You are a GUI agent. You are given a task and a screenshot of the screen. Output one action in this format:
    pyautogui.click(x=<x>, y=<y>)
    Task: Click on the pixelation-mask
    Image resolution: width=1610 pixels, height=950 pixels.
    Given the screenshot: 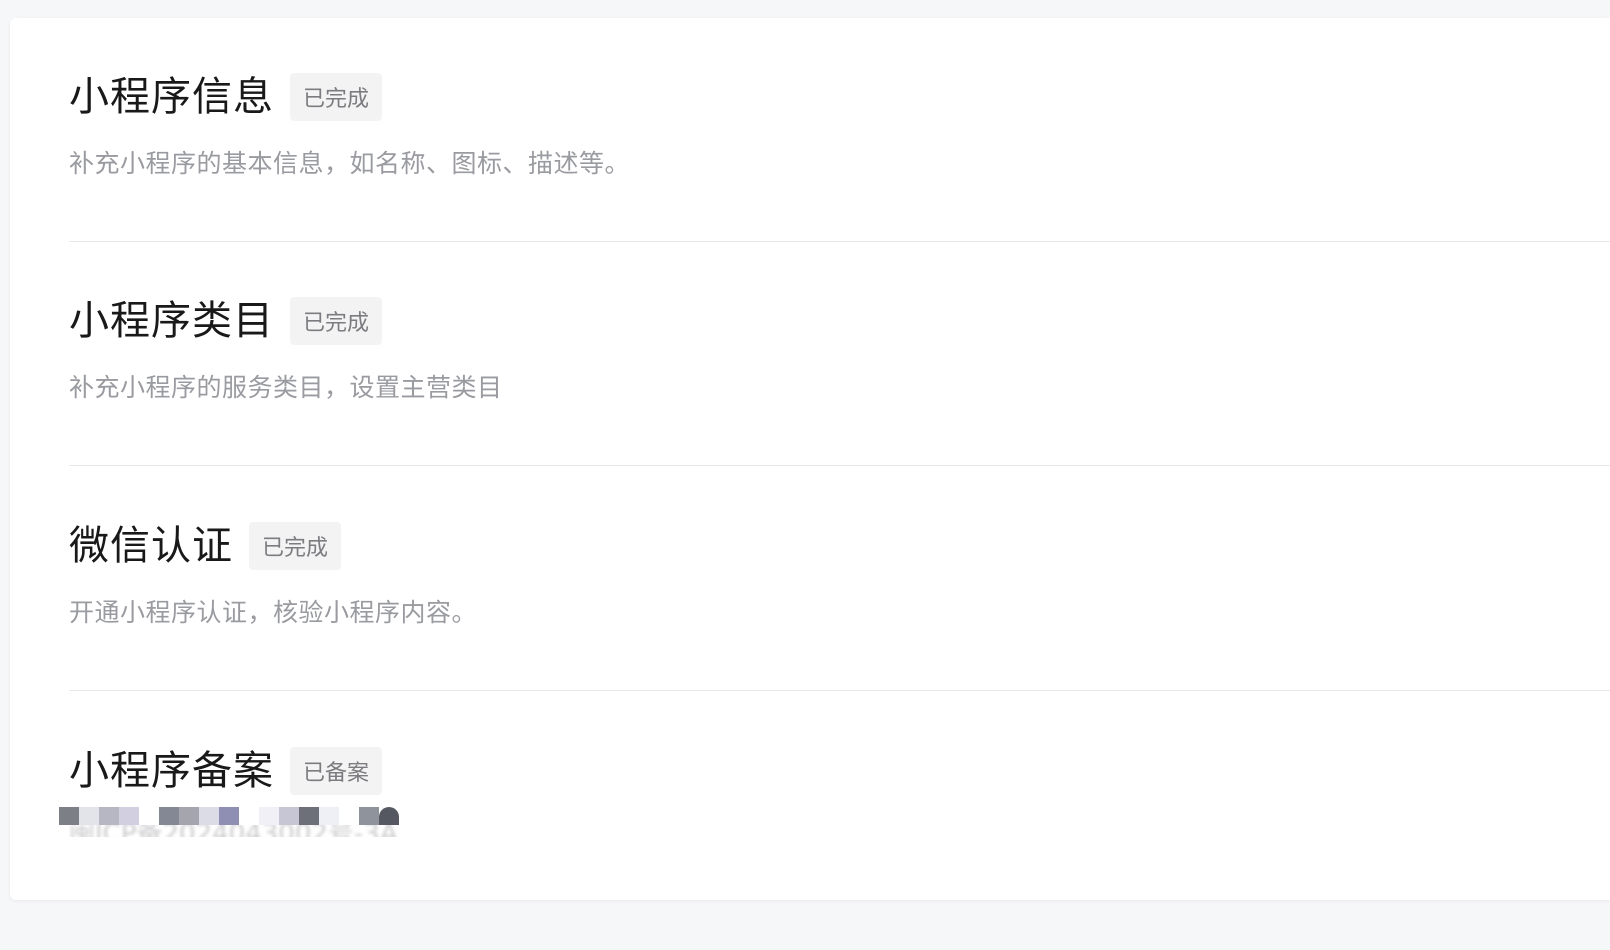 What is the action you would take?
    pyautogui.click(x=229, y=816)
    